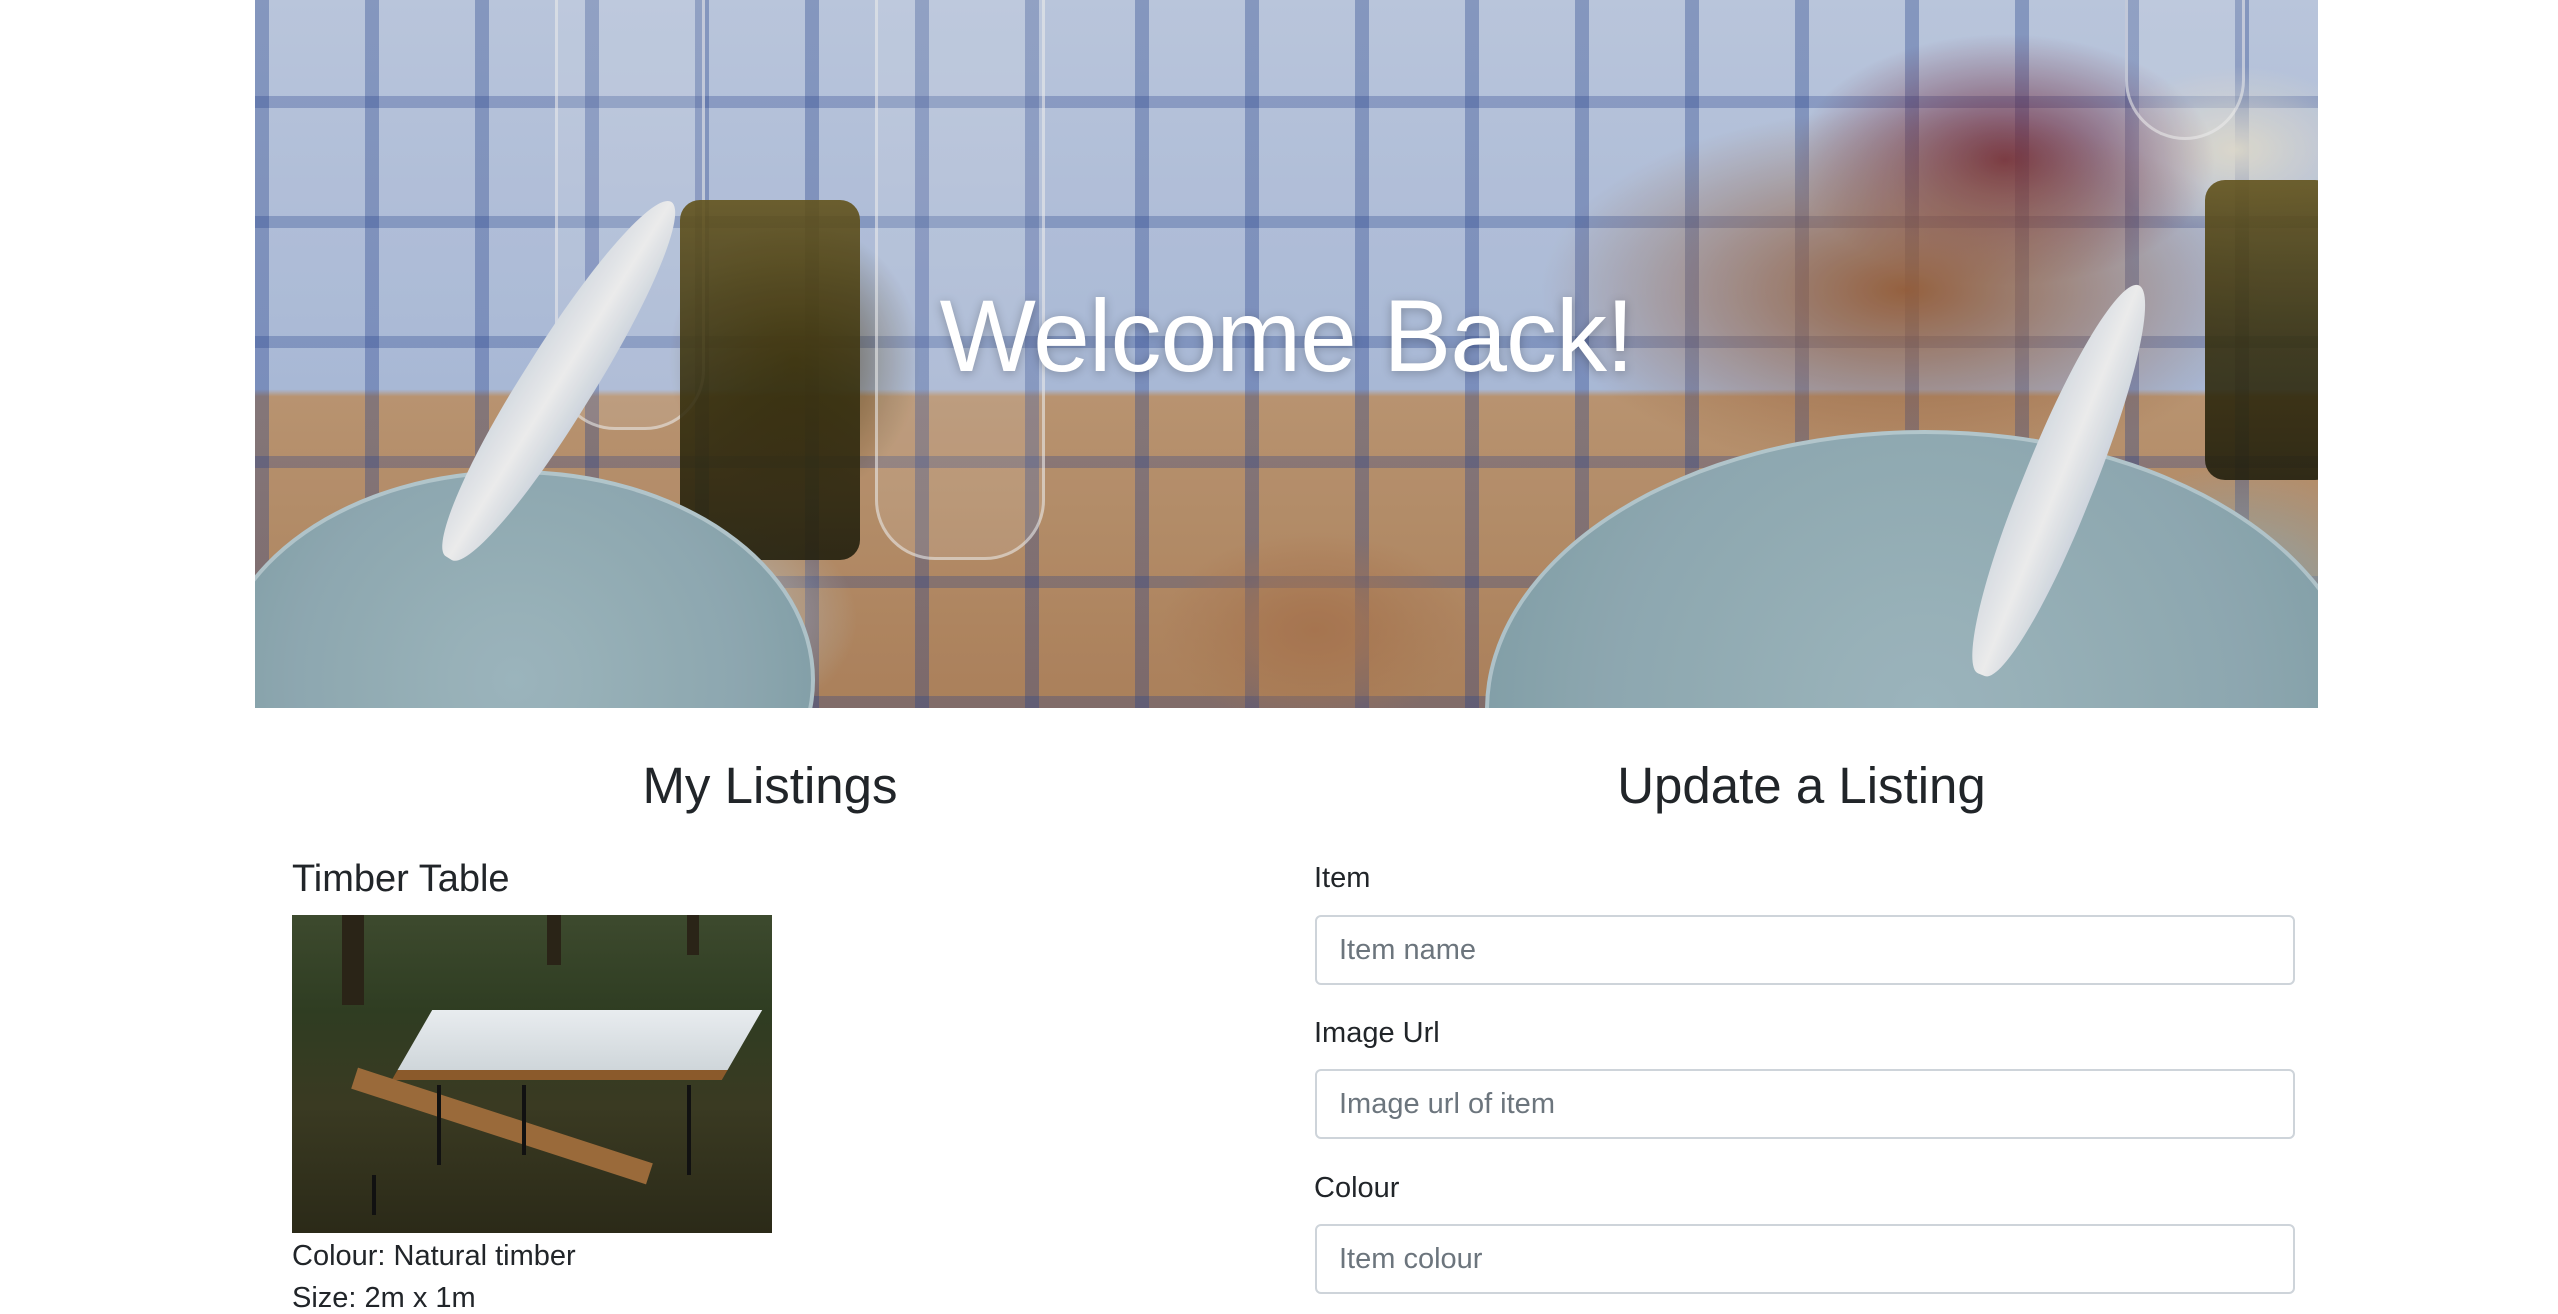 This screenshot has height=1314, width=2558. Describe the element at coordinates (401, 879) in the screenshot. I see `listing-title: Timber Table` at that location.